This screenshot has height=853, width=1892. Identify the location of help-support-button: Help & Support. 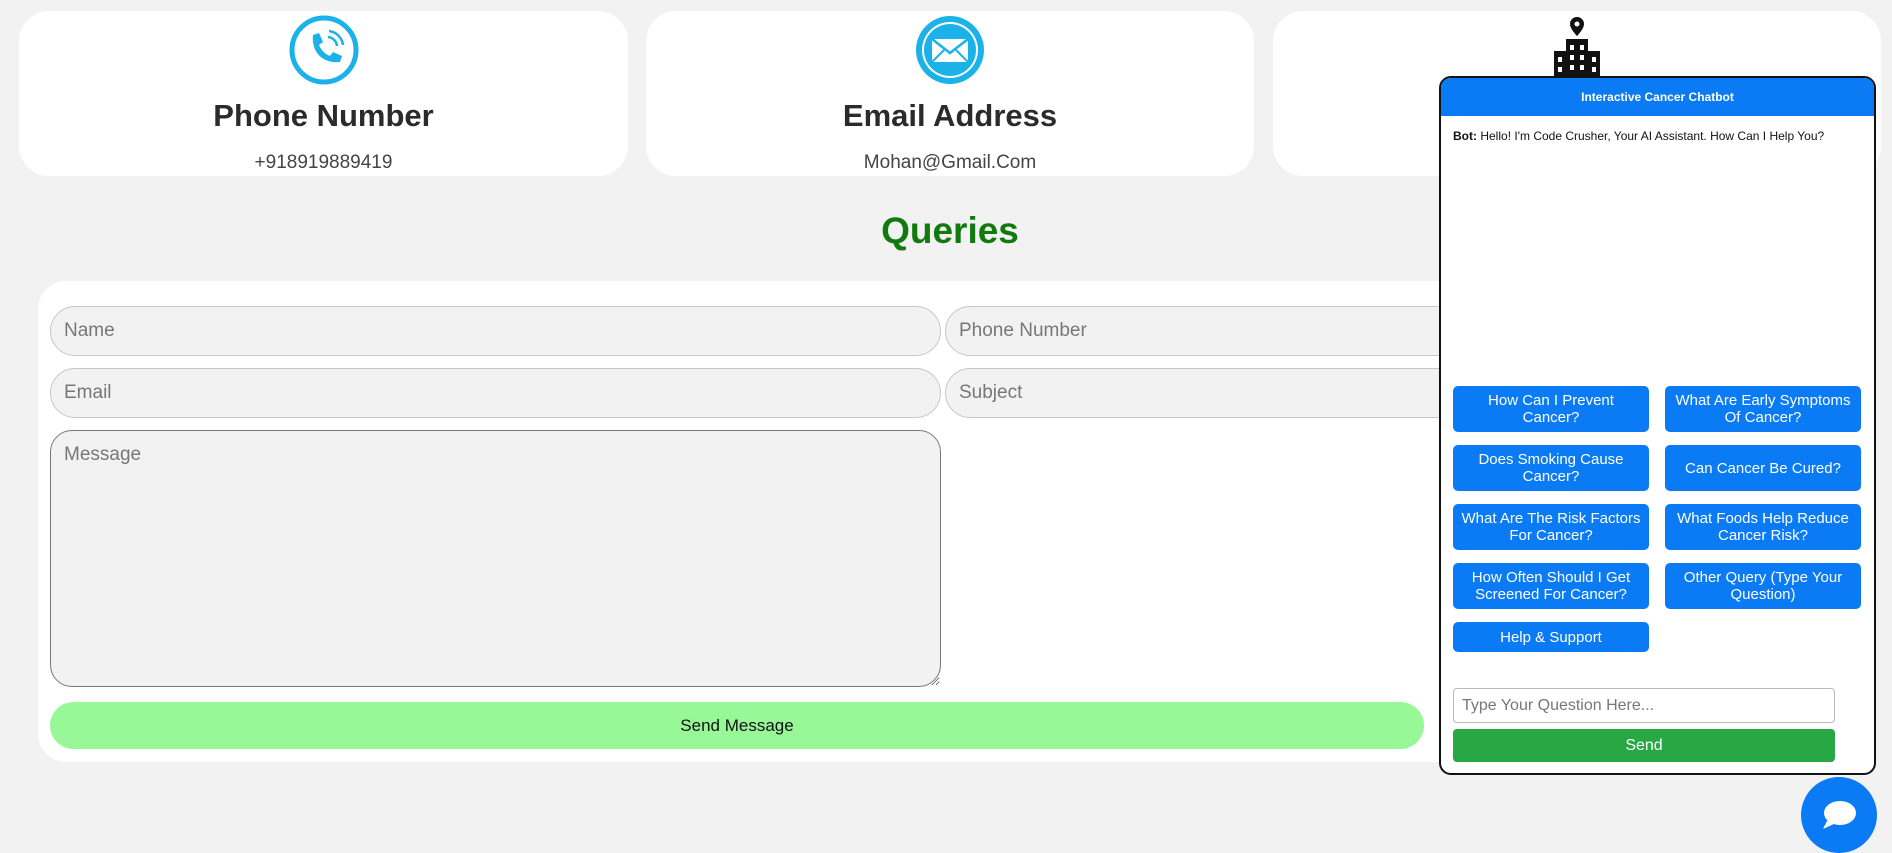
(1551, 637).